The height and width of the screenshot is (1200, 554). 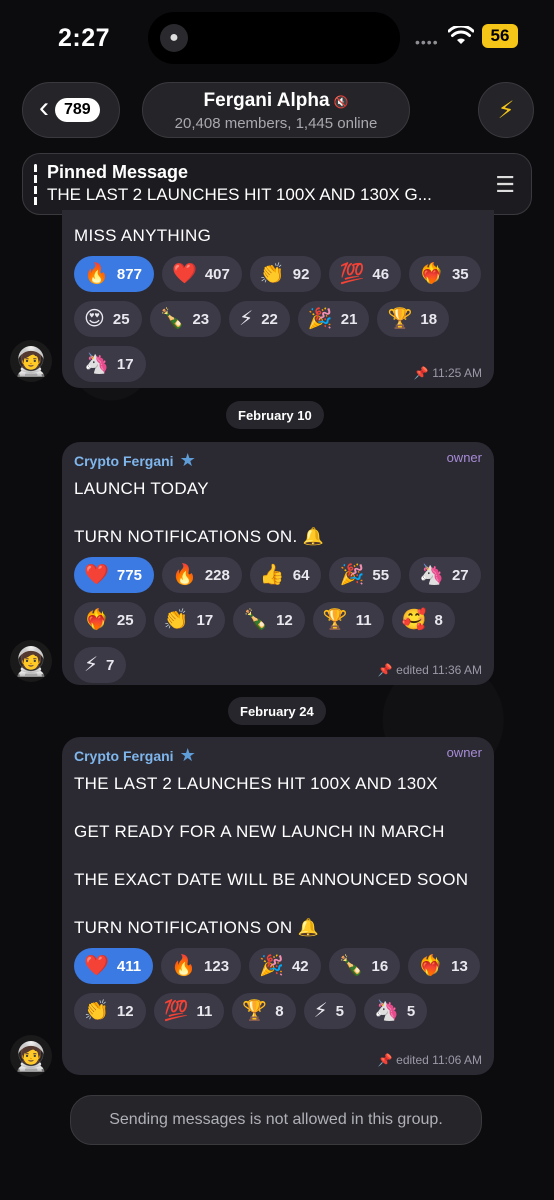 What do you see at coordinates (100, 665) in the screenshot?
I see `reaction-chip: ⚡ 7` at bounding box center [100, 665].